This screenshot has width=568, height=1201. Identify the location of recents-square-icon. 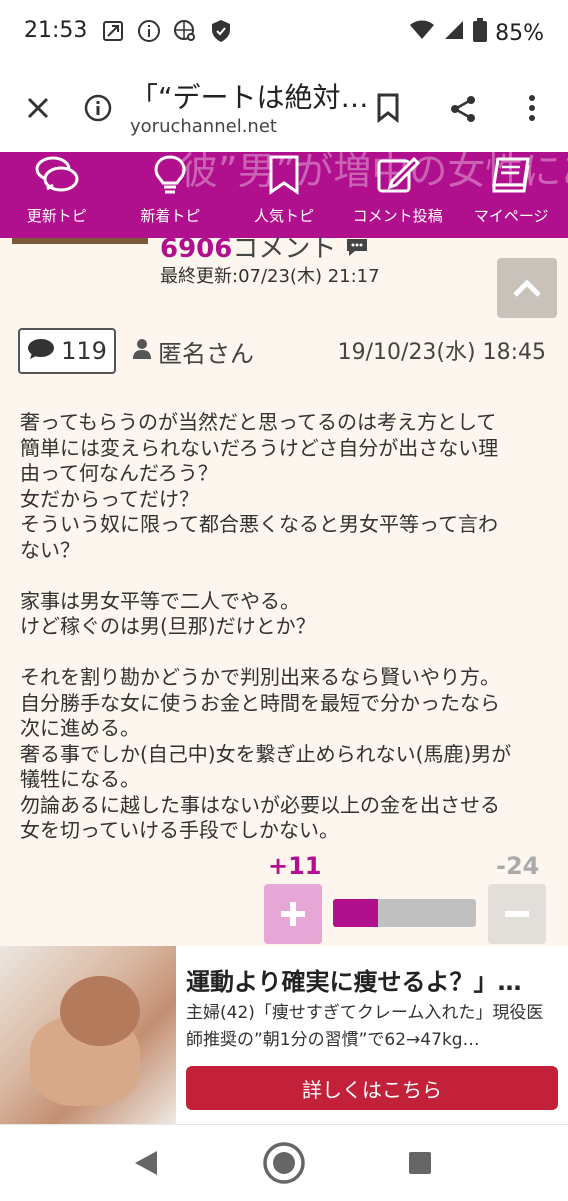
(420, 1163).